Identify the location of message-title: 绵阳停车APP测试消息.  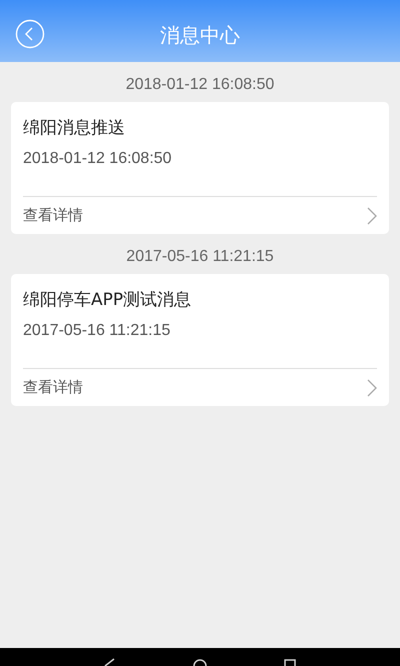
(107, 300).